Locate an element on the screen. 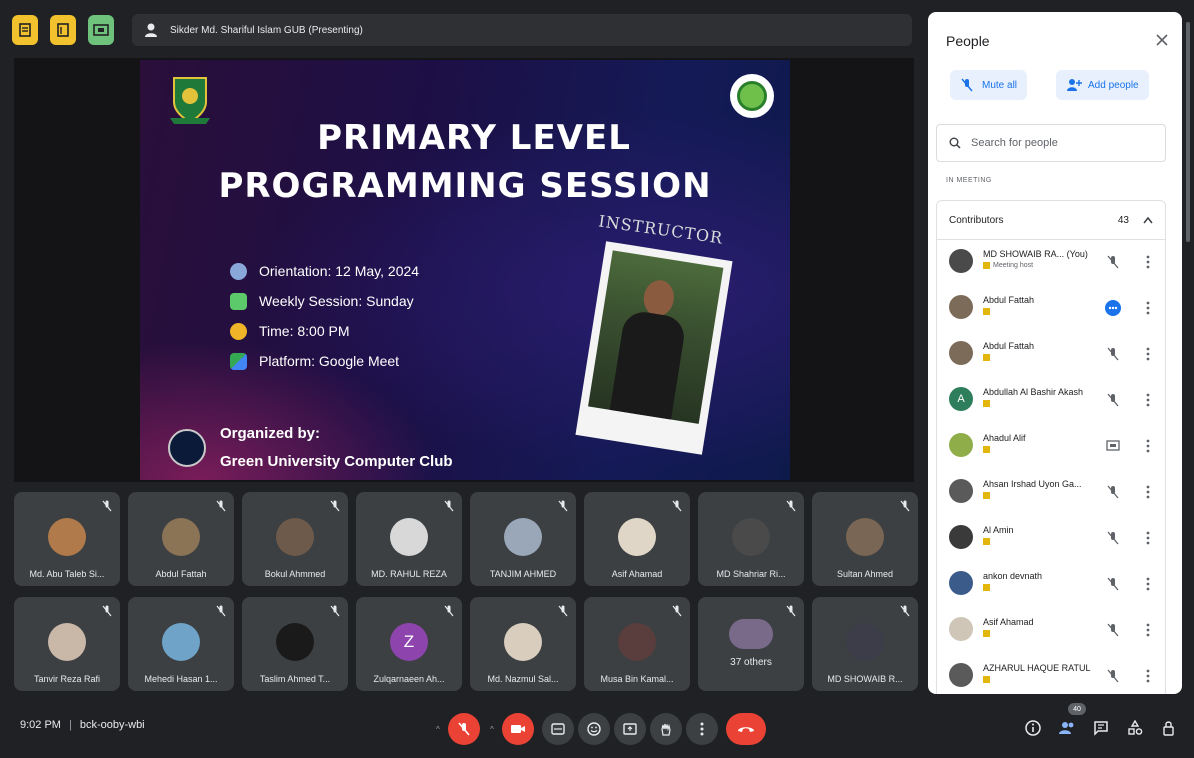  people-list-item: MD SHOWAIB RA... (You) Meeting host is located at coordinates (1052, 263).